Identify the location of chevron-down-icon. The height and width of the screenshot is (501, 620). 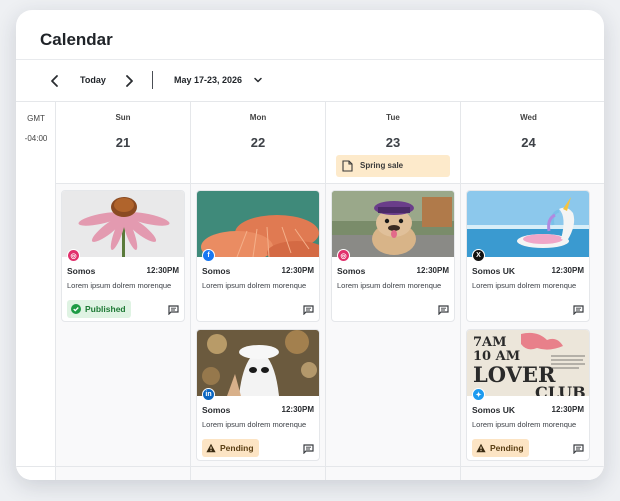
(258, 80).